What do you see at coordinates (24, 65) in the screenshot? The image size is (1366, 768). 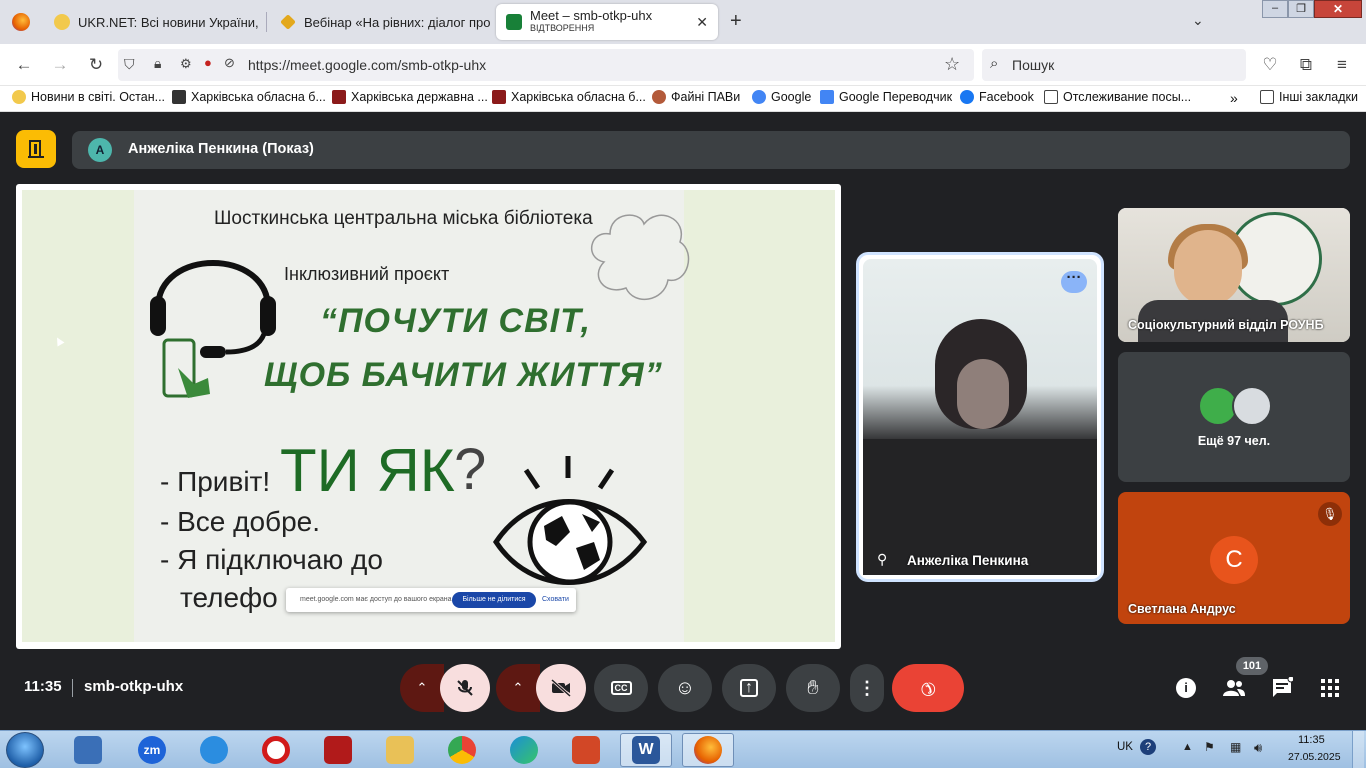 I see `back-arrow-icon: ←` at bounding box center [24, 65].